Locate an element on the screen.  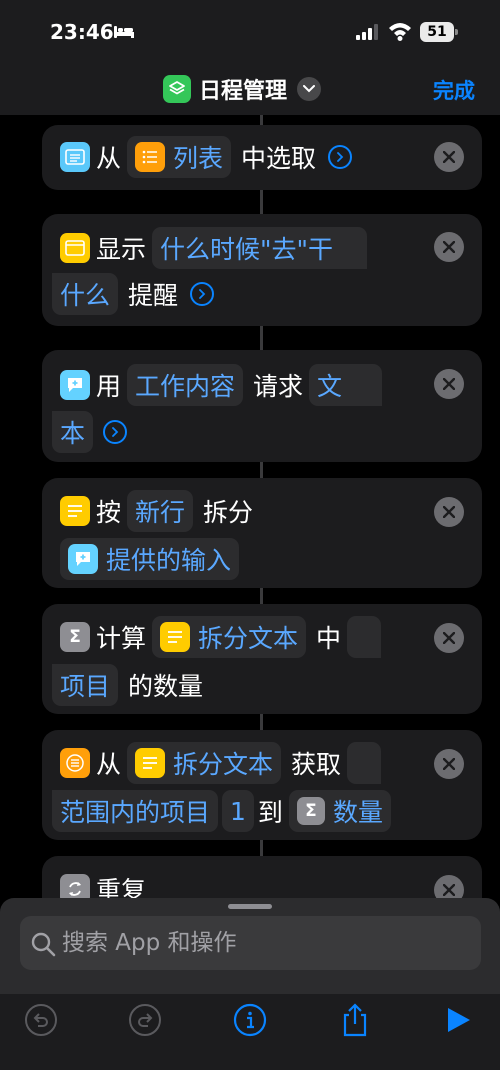
battery-level: 51 is located at coordinates (437, 32).